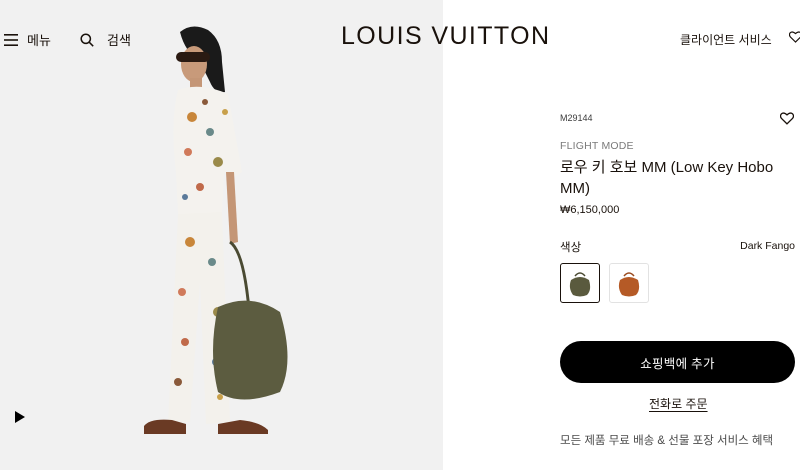 Image resolution: width=800 pixels, height=470 pixels. Describe the element at coordinates (597, 146) in the screenshot. I see `product-collection: FLIGHT MODE` at that location.